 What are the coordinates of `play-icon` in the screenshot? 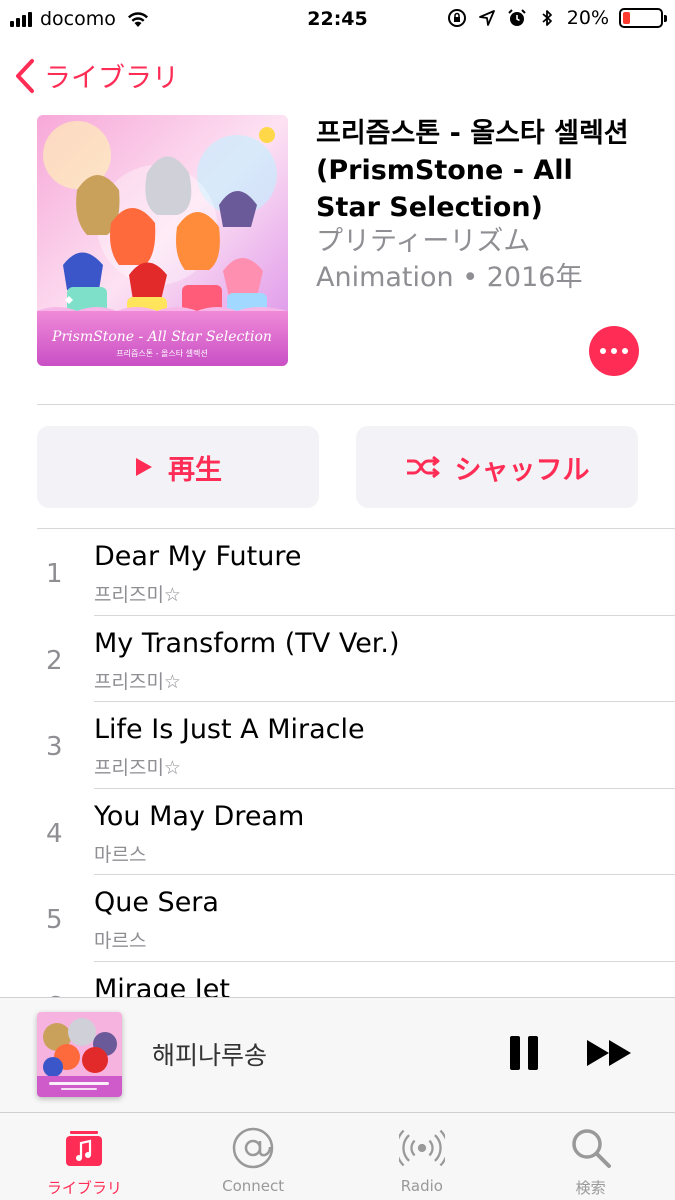 It's located at (144, 467).